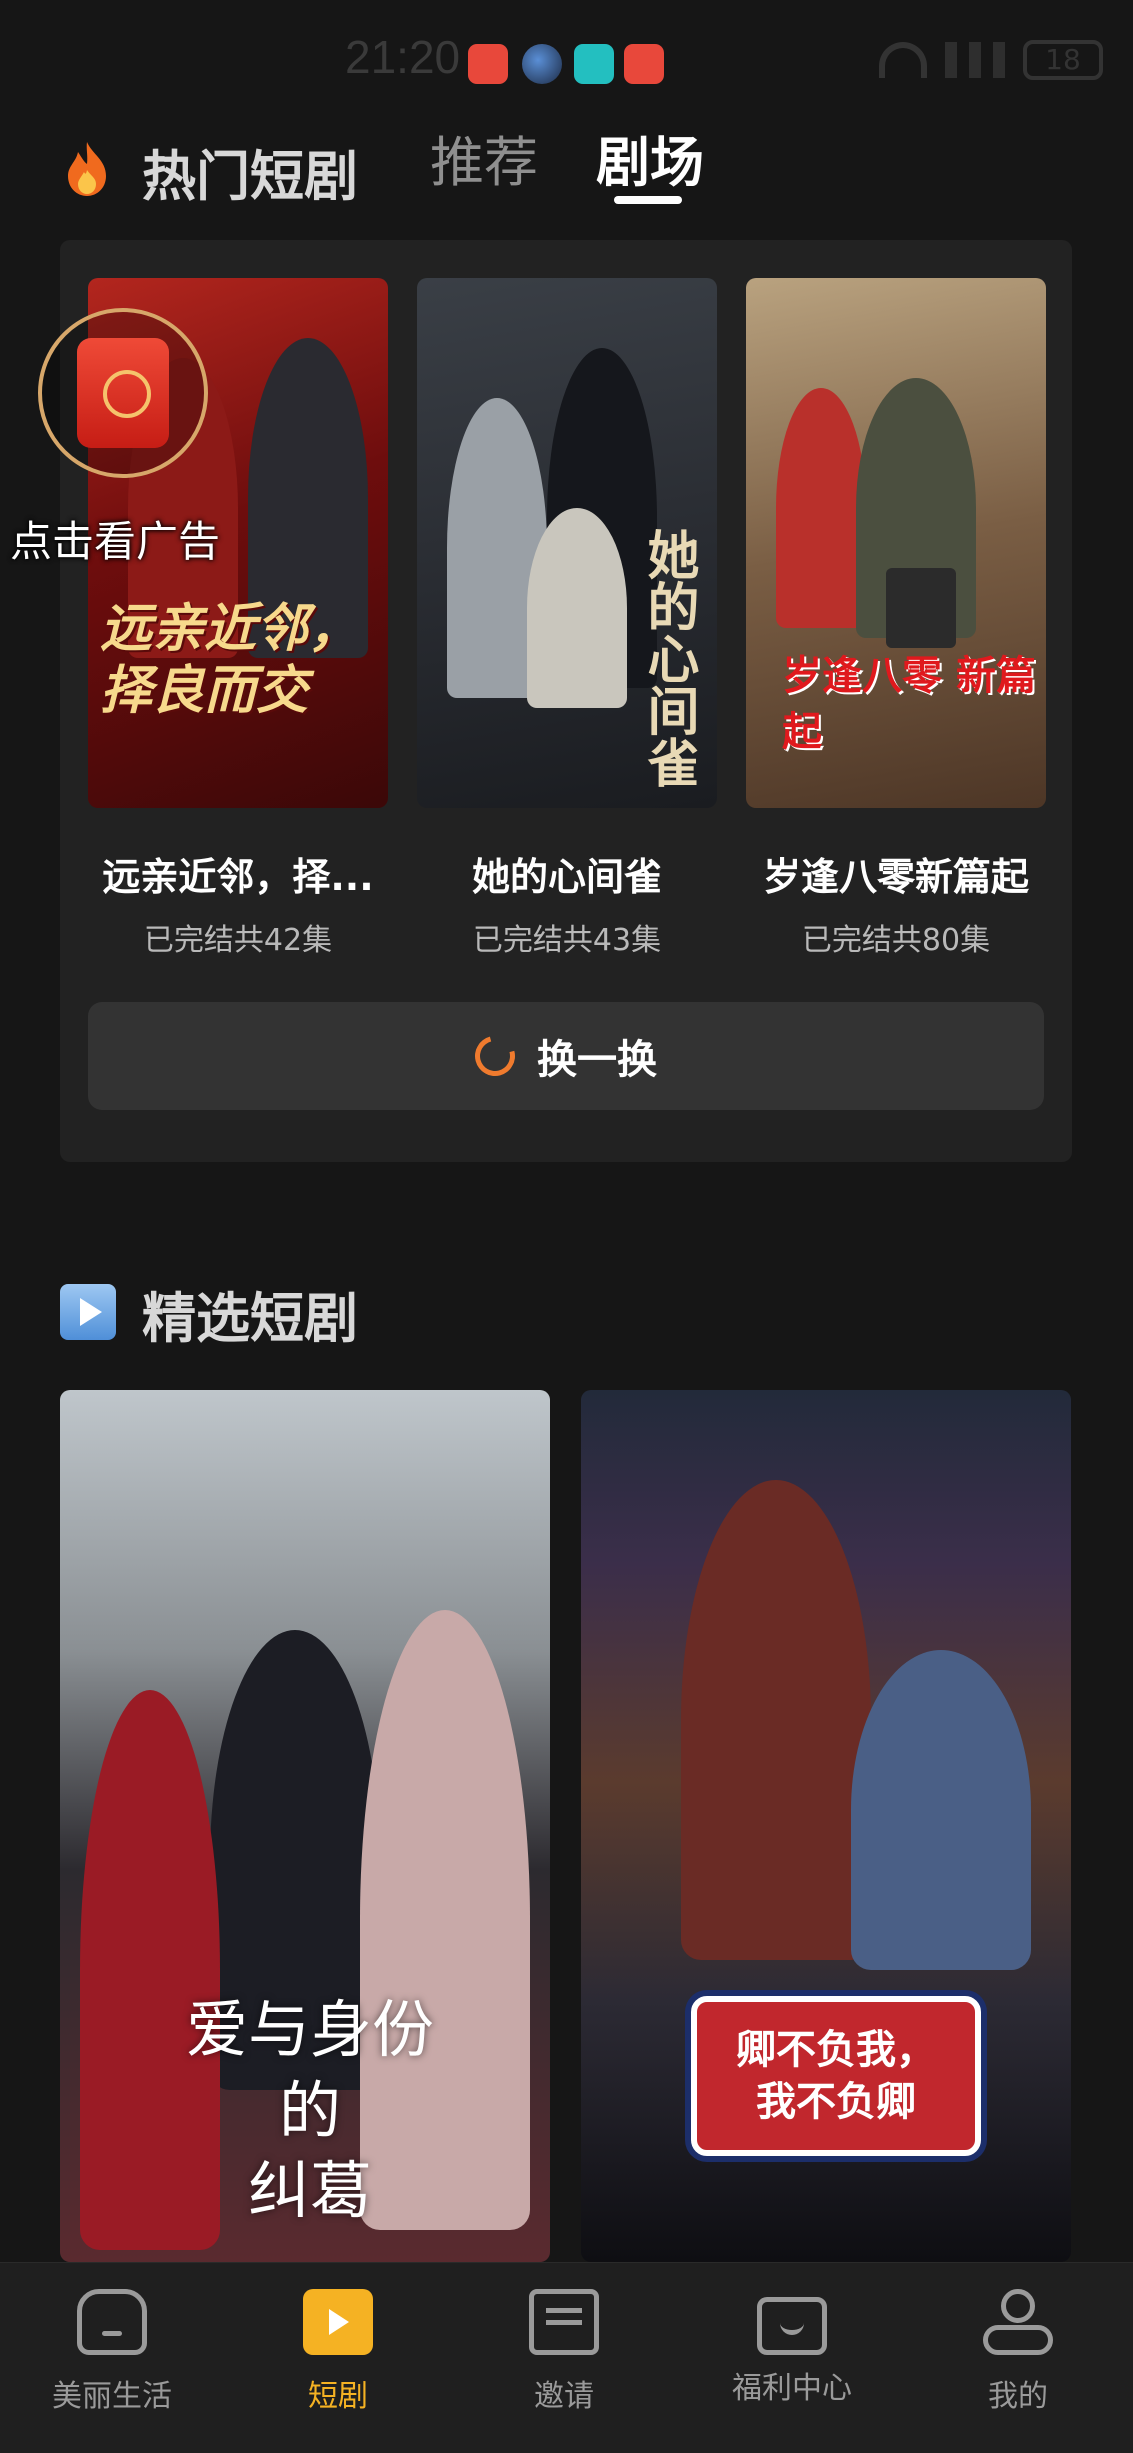 The image size is (1133, 2453). I want to click on poster-title-line: 卿不负我，, so click(836, 2050).